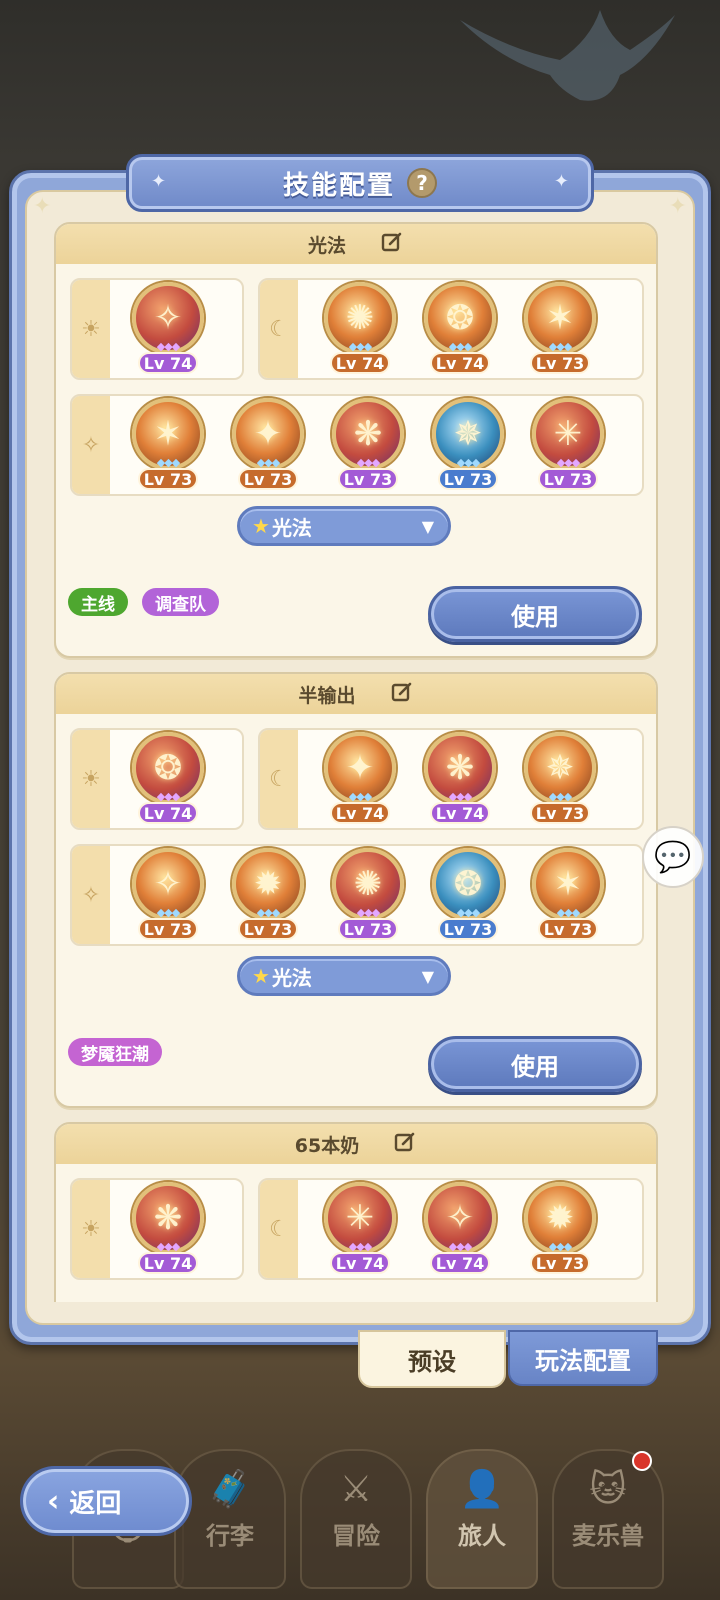 The width and height of the screenshot is (720, 1600). What do you see at coordinates (326, 245) in the screenshot?
I see `preset-name: 光法` at bounding box center [326, 245].